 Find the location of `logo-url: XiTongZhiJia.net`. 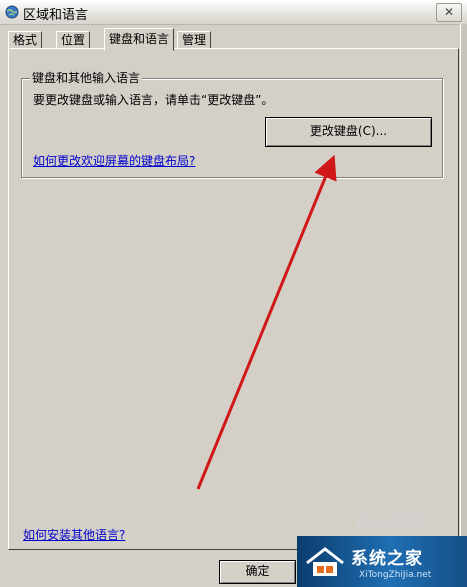

logo-url: XiTongZhiJia.net is located at coordinates (395, 575).